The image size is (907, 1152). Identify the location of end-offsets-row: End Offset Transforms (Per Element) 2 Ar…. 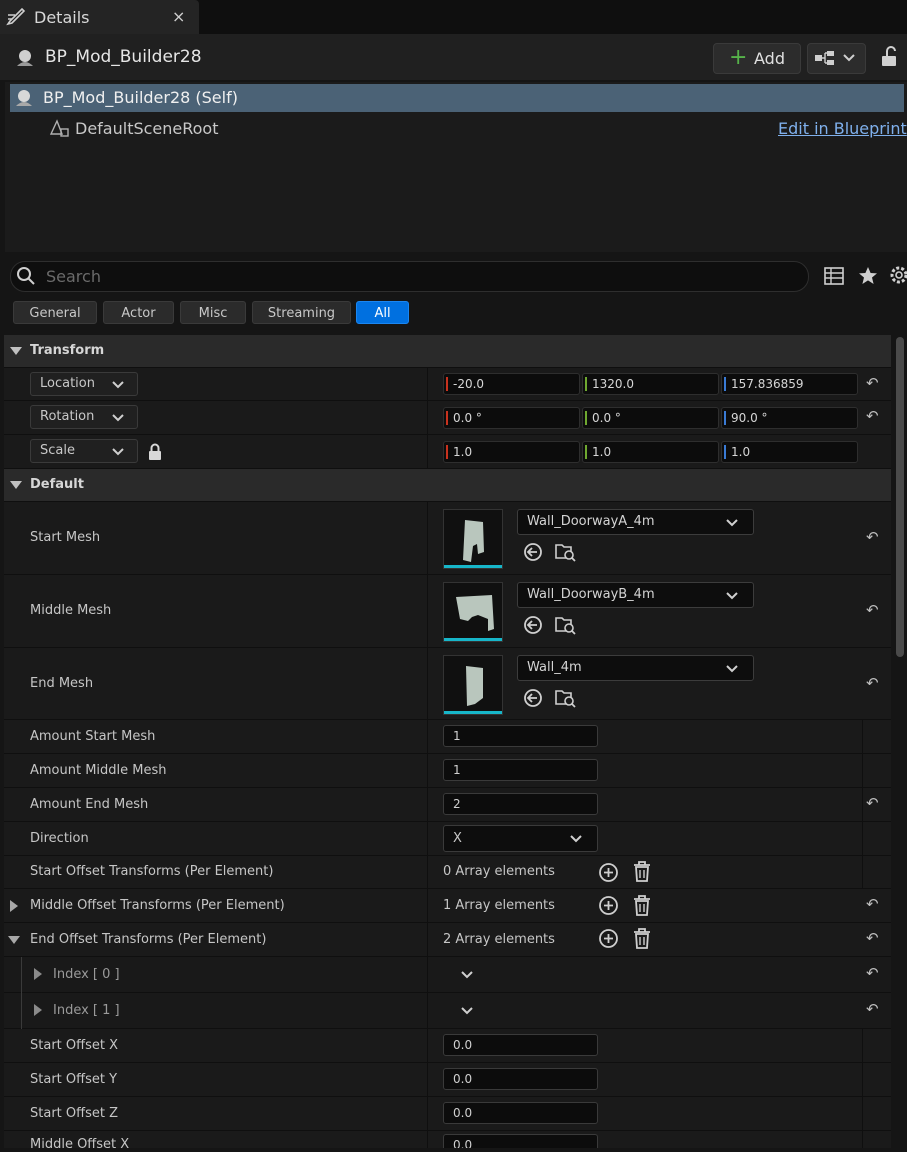
(447, 940).